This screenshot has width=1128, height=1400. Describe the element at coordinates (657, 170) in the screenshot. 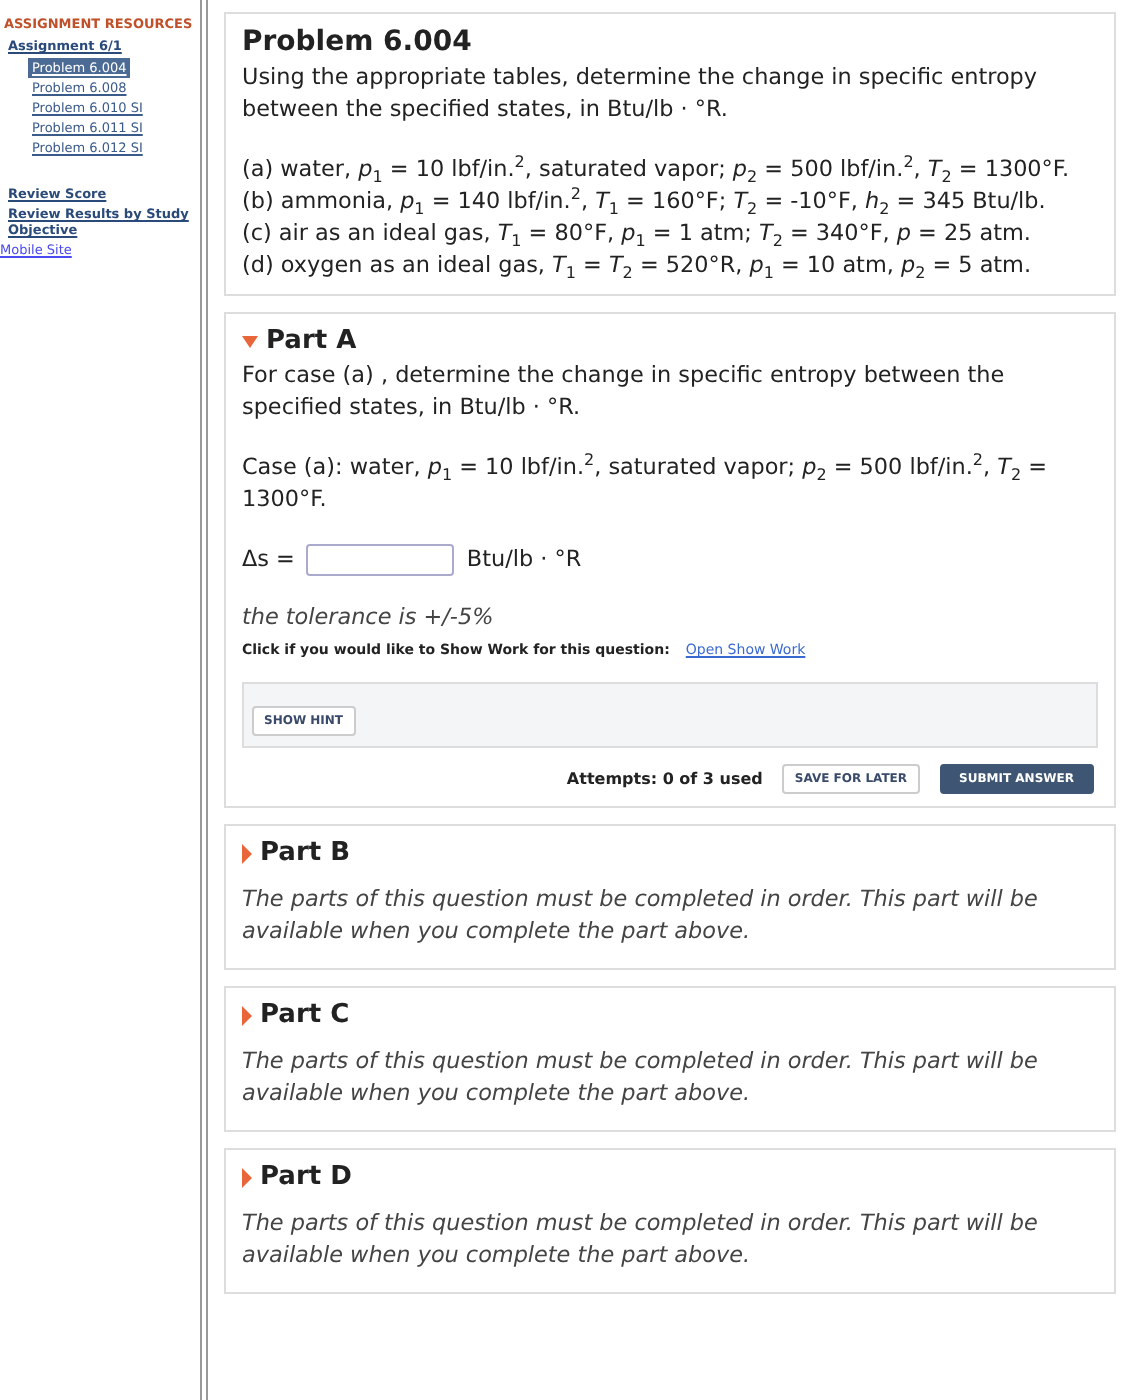

I see `case-text: (a) water, p$_{1}$ = 10 lbf/in.$^{2}$, saturated vapor; p$_{2}$ = 500 lbf/in.$^{2}$, T$_{2}$ = 1300°F.` at that location.